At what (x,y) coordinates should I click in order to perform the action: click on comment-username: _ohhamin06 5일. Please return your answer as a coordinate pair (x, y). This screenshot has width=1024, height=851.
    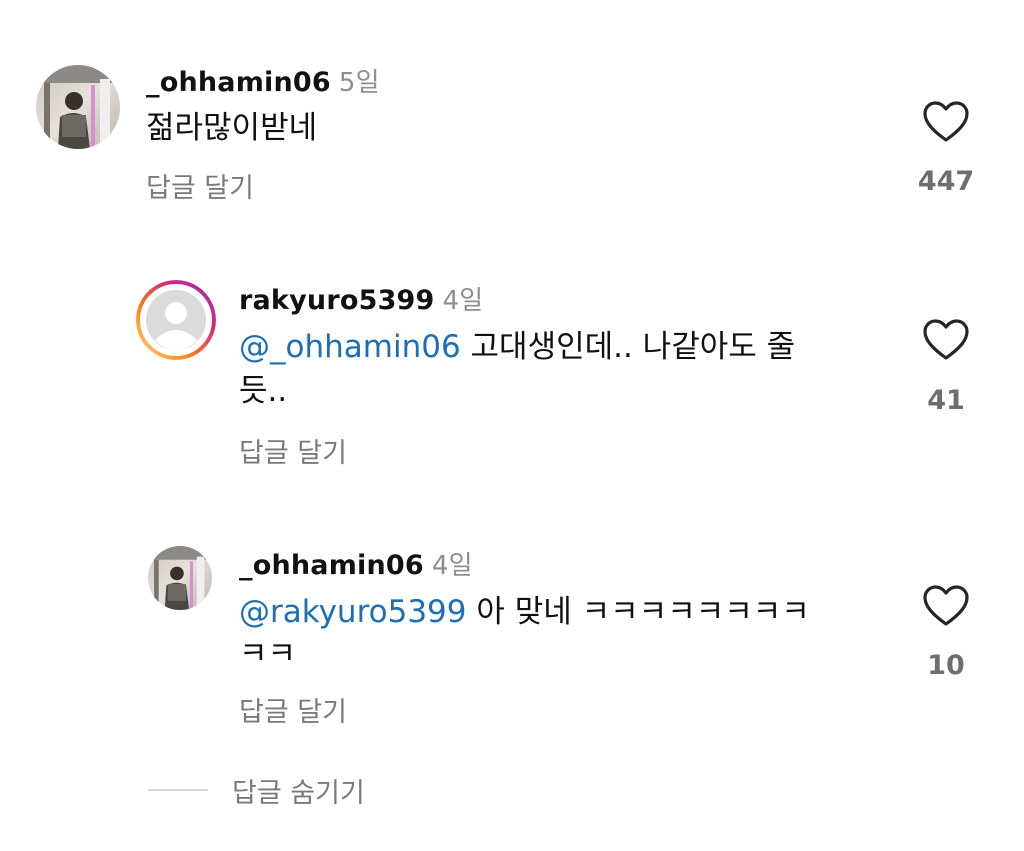
    Looking at the image, I should click on (263, 80).